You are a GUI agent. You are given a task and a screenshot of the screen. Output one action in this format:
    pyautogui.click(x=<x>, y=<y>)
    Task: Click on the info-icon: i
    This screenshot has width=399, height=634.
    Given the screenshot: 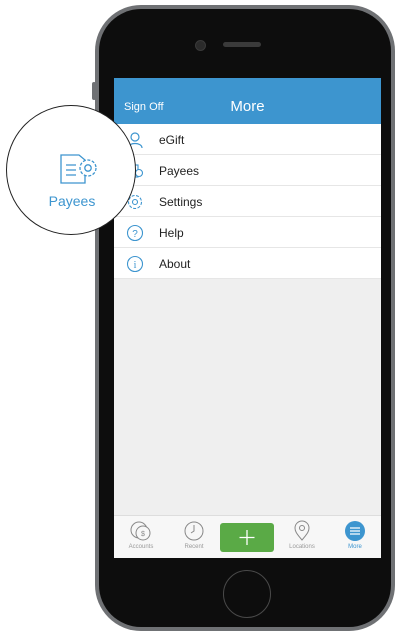 What is the action you would take?
    pyautogui.click(x=135, y=264)
    